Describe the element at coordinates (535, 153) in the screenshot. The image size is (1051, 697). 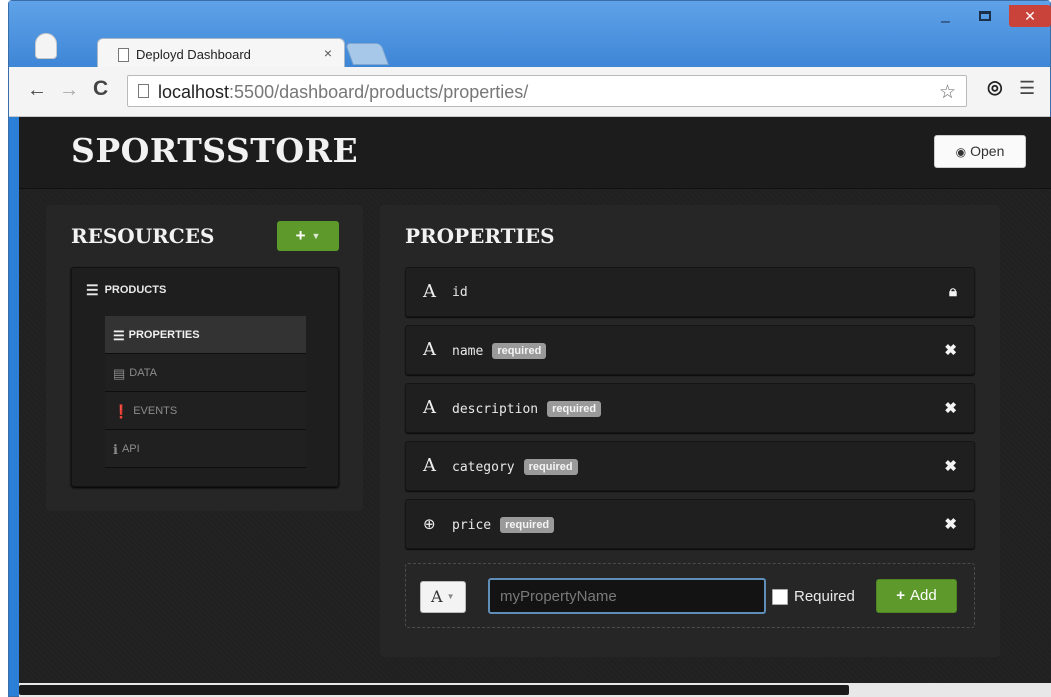
I see `app-navbar: SPORTSSTORE ◉ Open` at that location.